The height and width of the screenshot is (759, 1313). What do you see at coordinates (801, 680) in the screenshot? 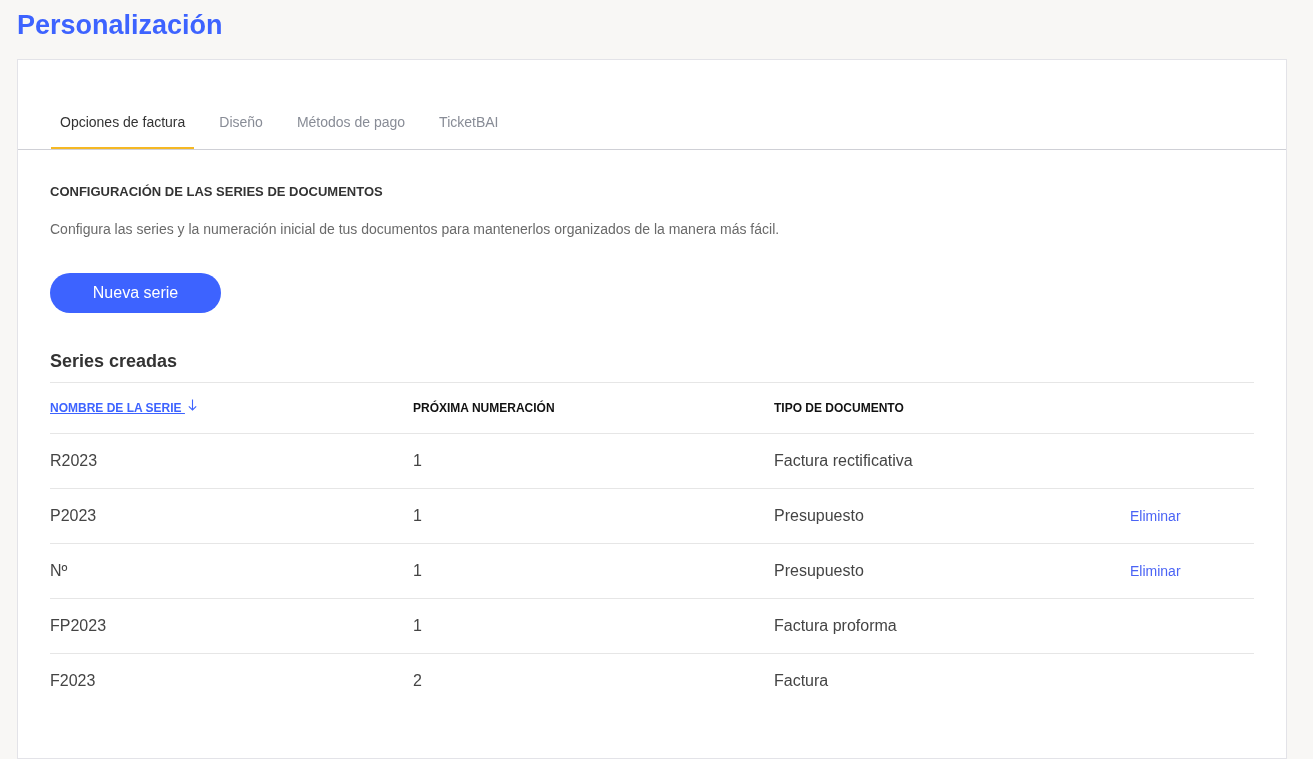
I see `table-cell: Factura` at bounding box center [801, 680].